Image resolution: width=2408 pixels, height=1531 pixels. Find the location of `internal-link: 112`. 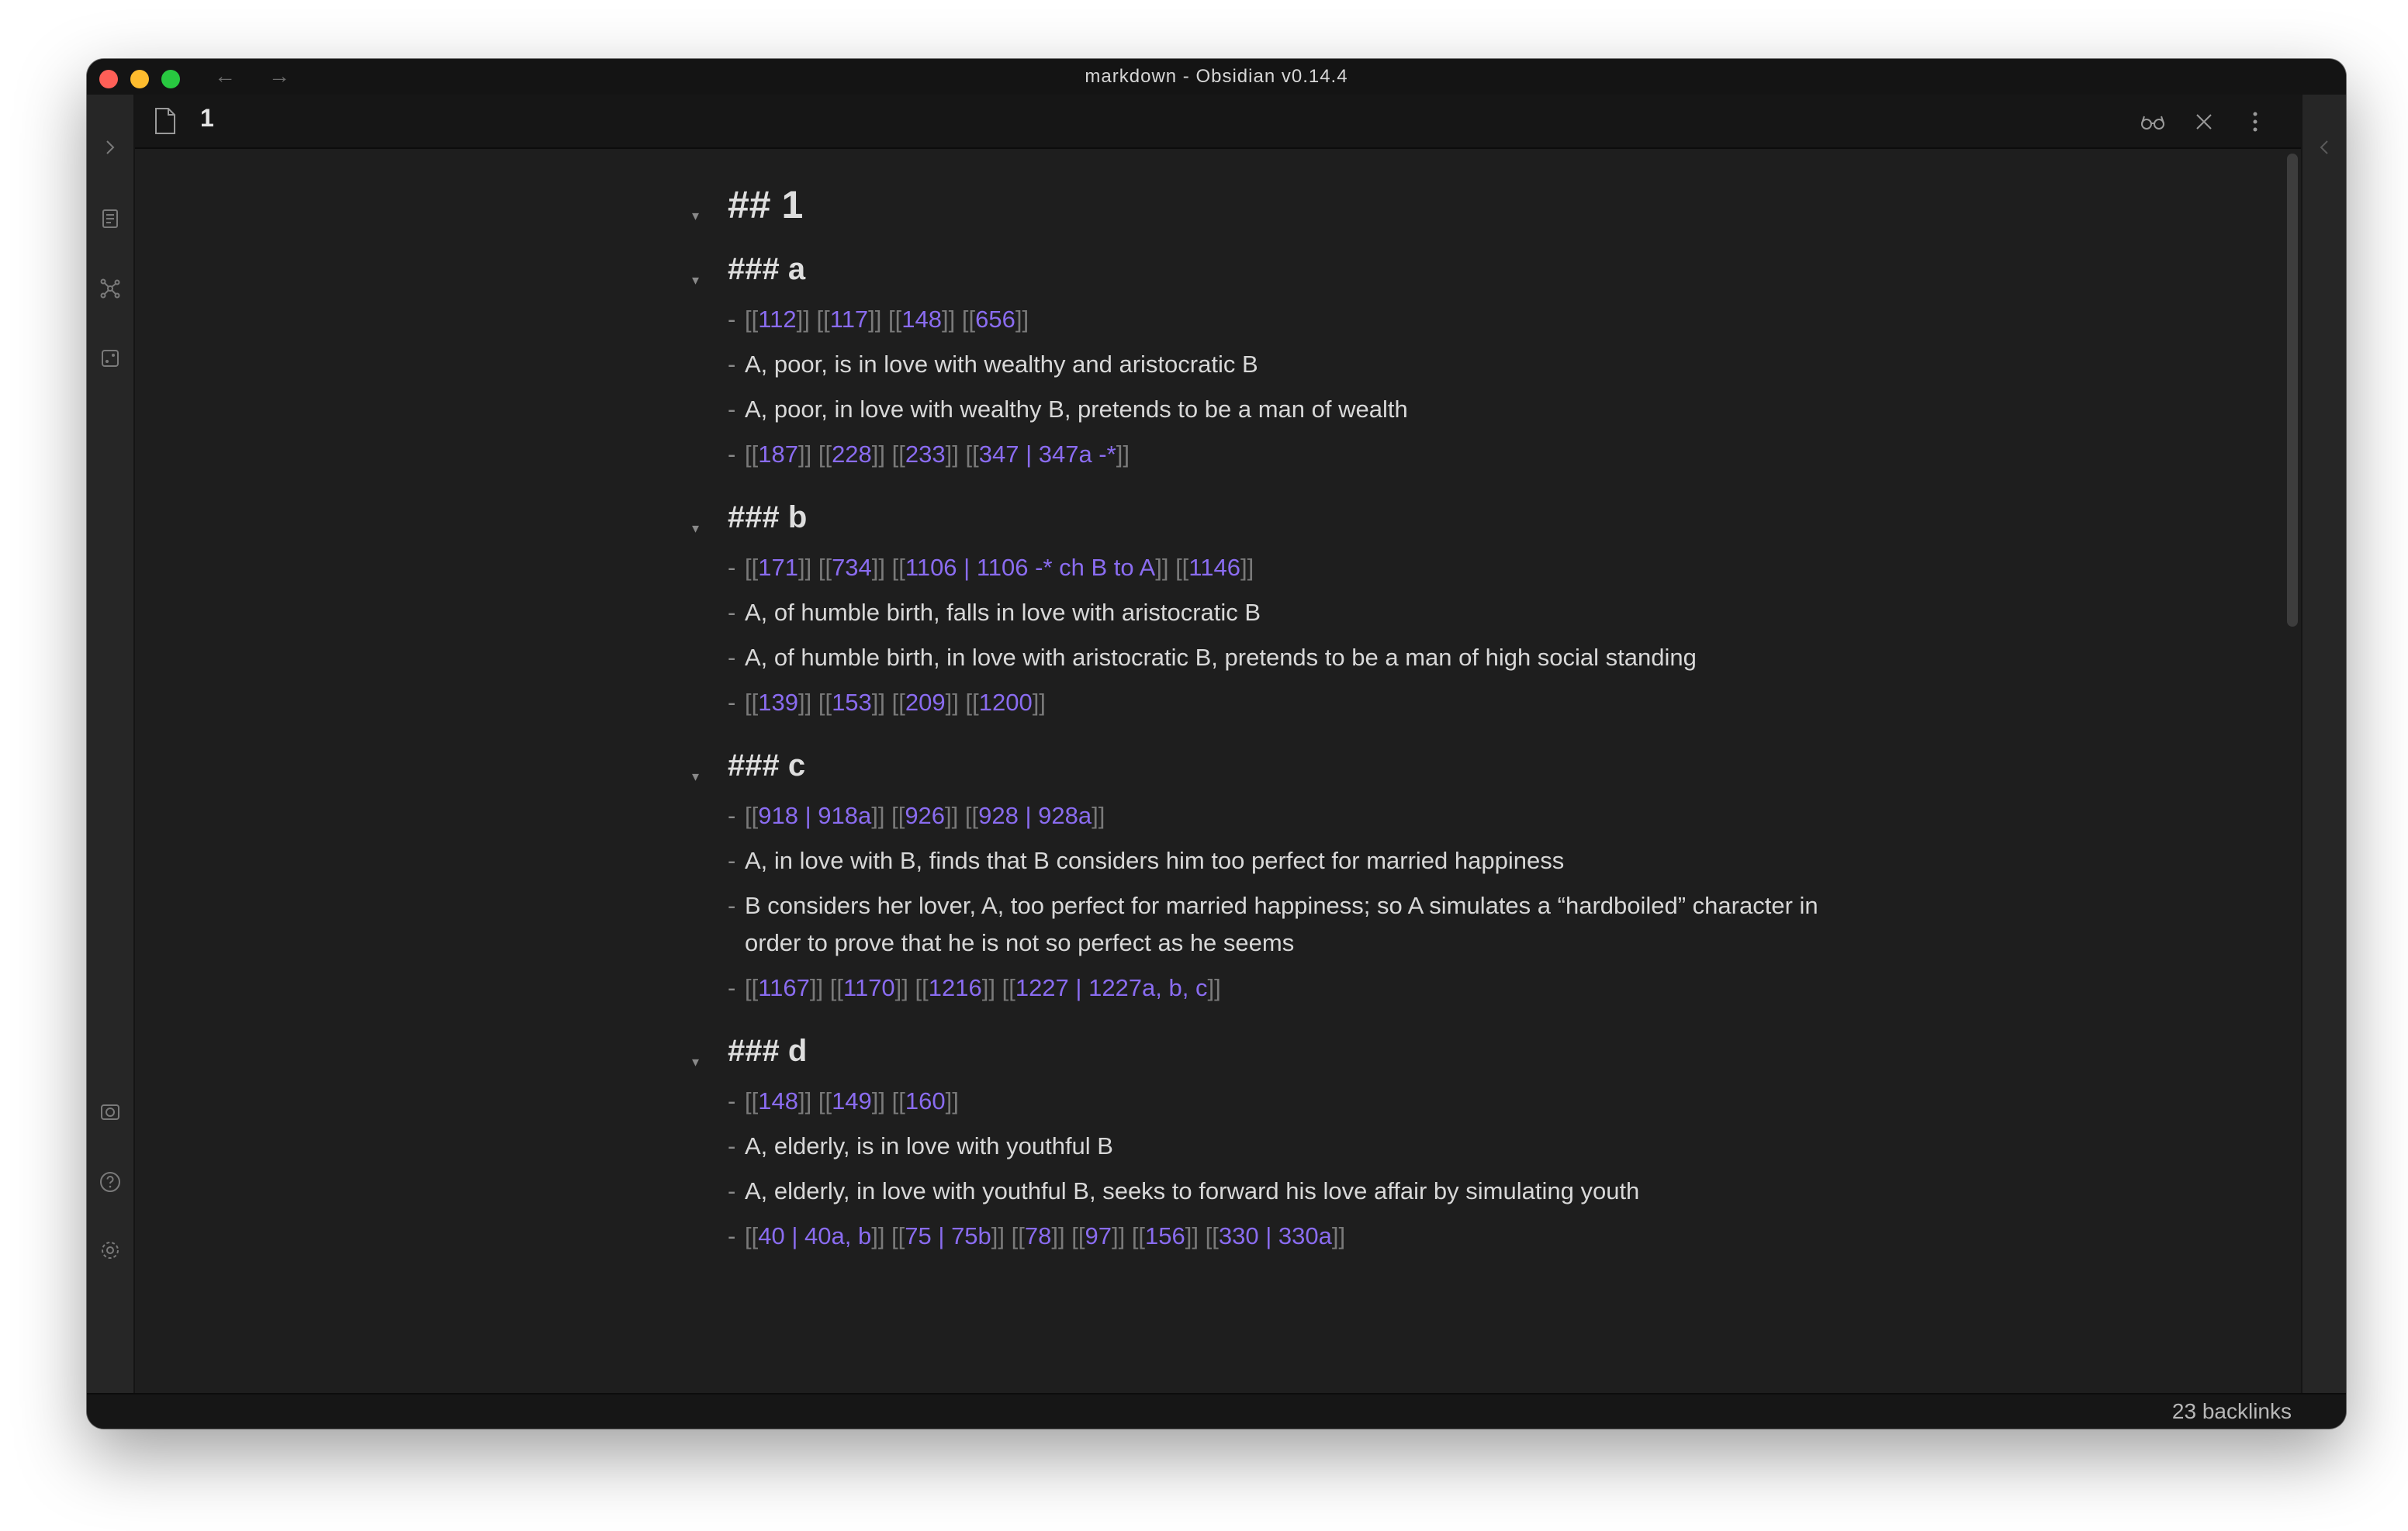

internal-link: 112 is located at coordinates (777, 319).